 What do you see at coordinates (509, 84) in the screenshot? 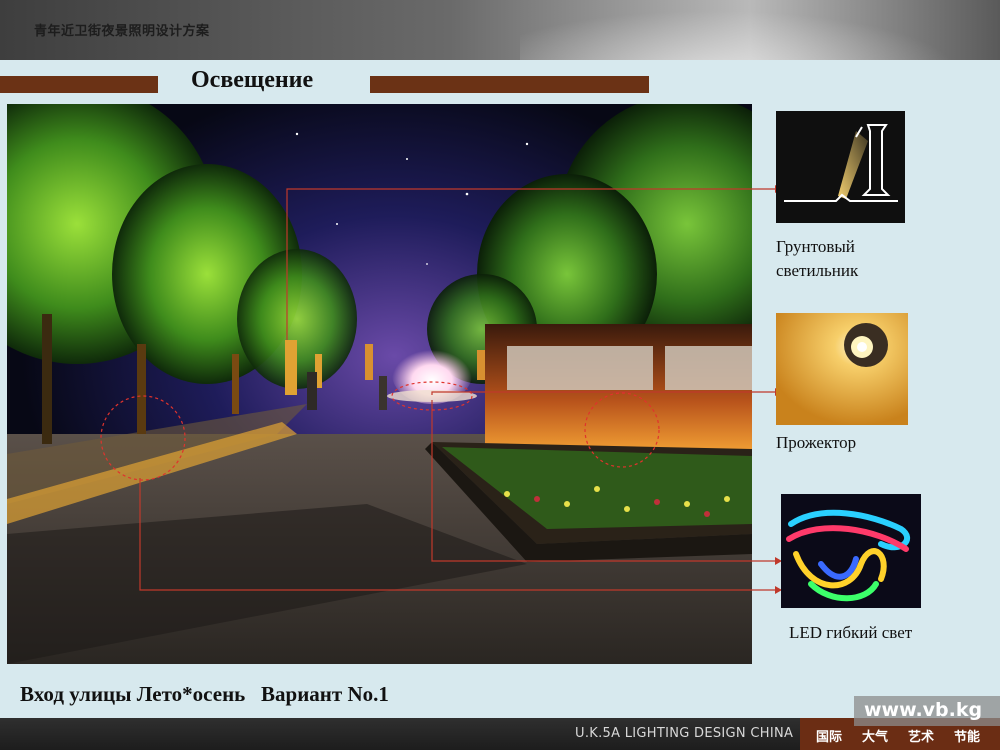
I see `heading-bar-right` at bounding box center [509, 84].